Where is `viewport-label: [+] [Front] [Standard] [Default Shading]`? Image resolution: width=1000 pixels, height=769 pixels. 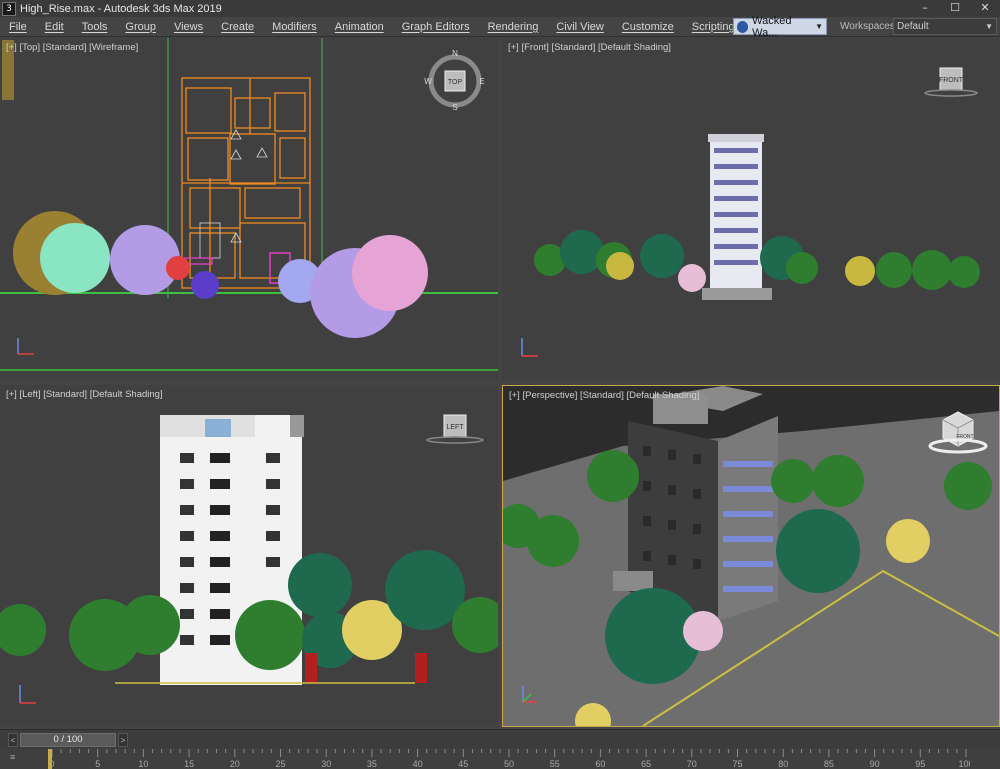
viewport-label: [+] [Front] [Standard] [Default Shading] is located at coordinates (589, 47).